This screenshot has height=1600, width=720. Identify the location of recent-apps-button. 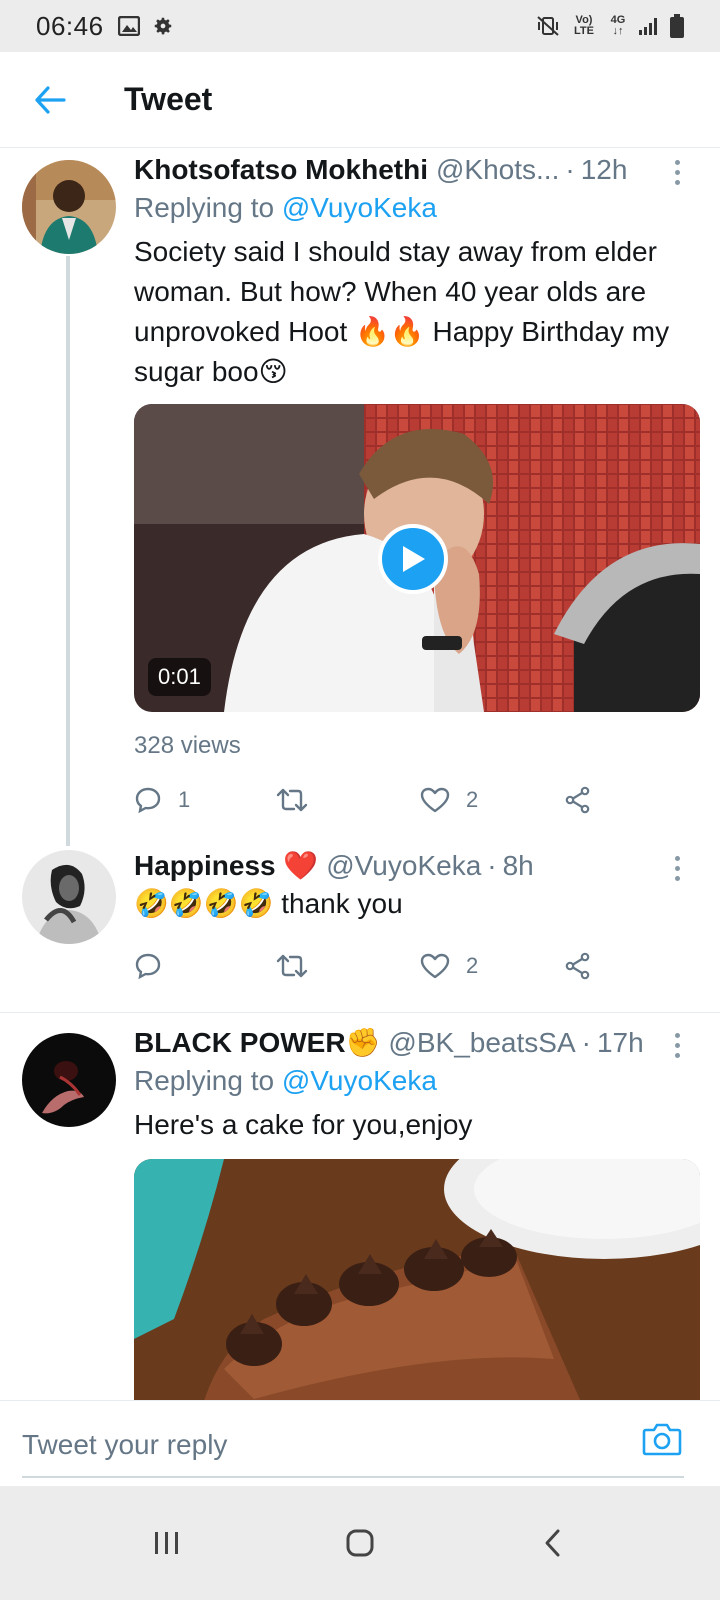
(167, 1543).